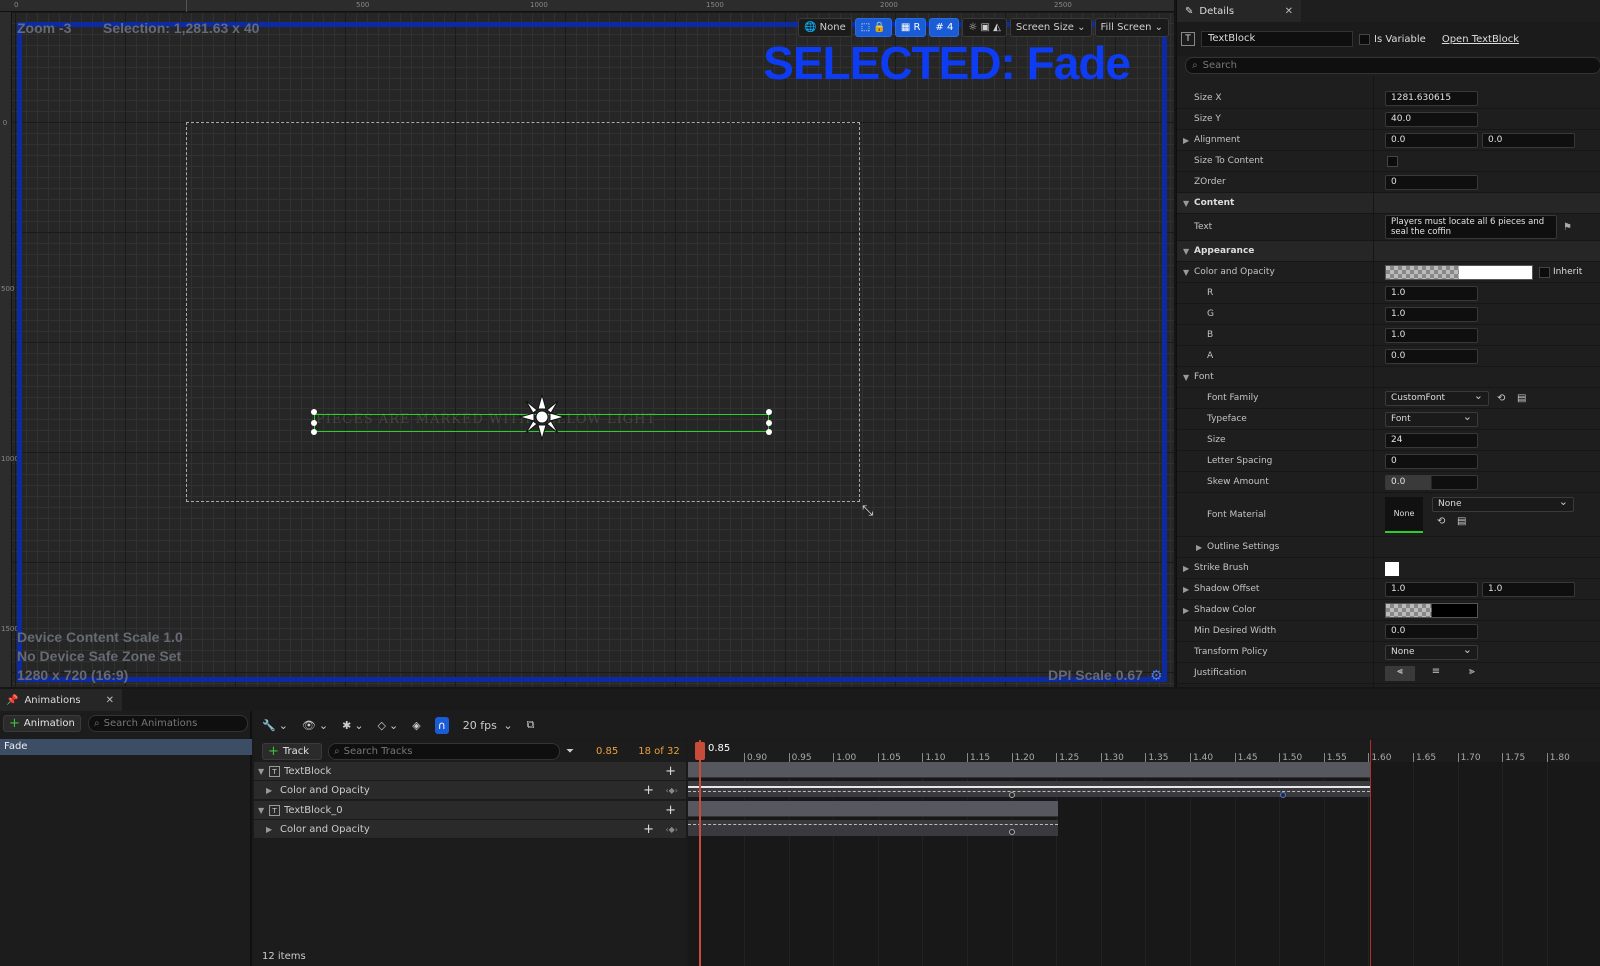  What do you see at coordinates (1436, 673) in the screenshot?
I see `align-center-icon: ≡` at bounding box center [1436, 673].